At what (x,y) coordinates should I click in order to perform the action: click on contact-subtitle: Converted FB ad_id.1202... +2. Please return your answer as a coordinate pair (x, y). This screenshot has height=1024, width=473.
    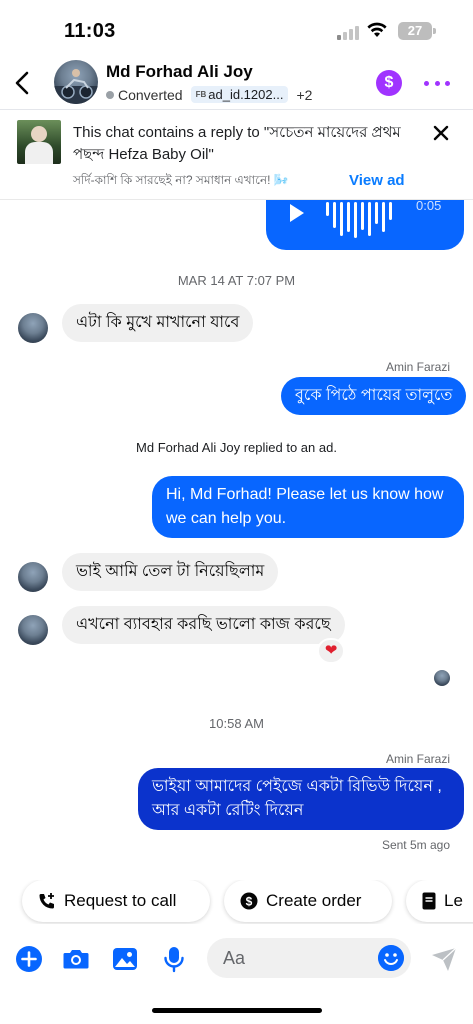
    Looking at the image, I should click on (209, 94).